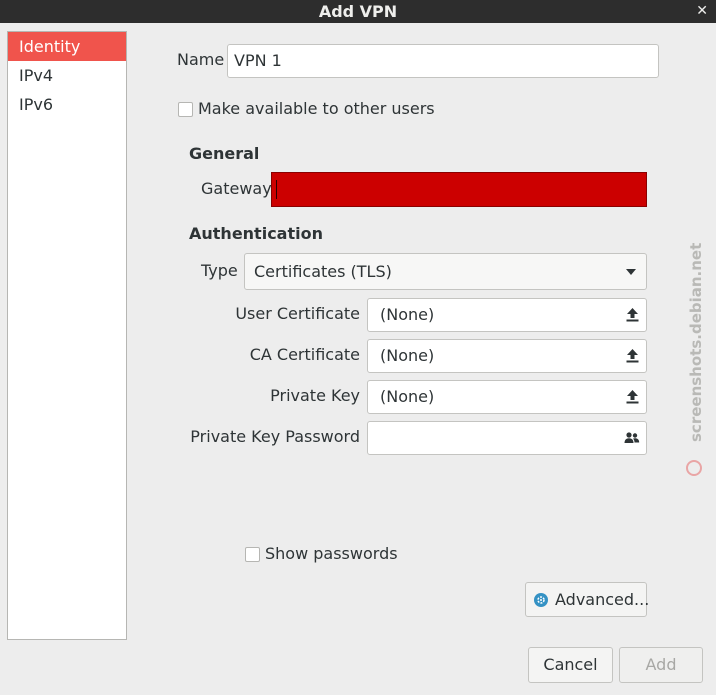  Describe the element at coordinates (443, 61) in the screenshot. I see `name-field: VPN 1` at that location.